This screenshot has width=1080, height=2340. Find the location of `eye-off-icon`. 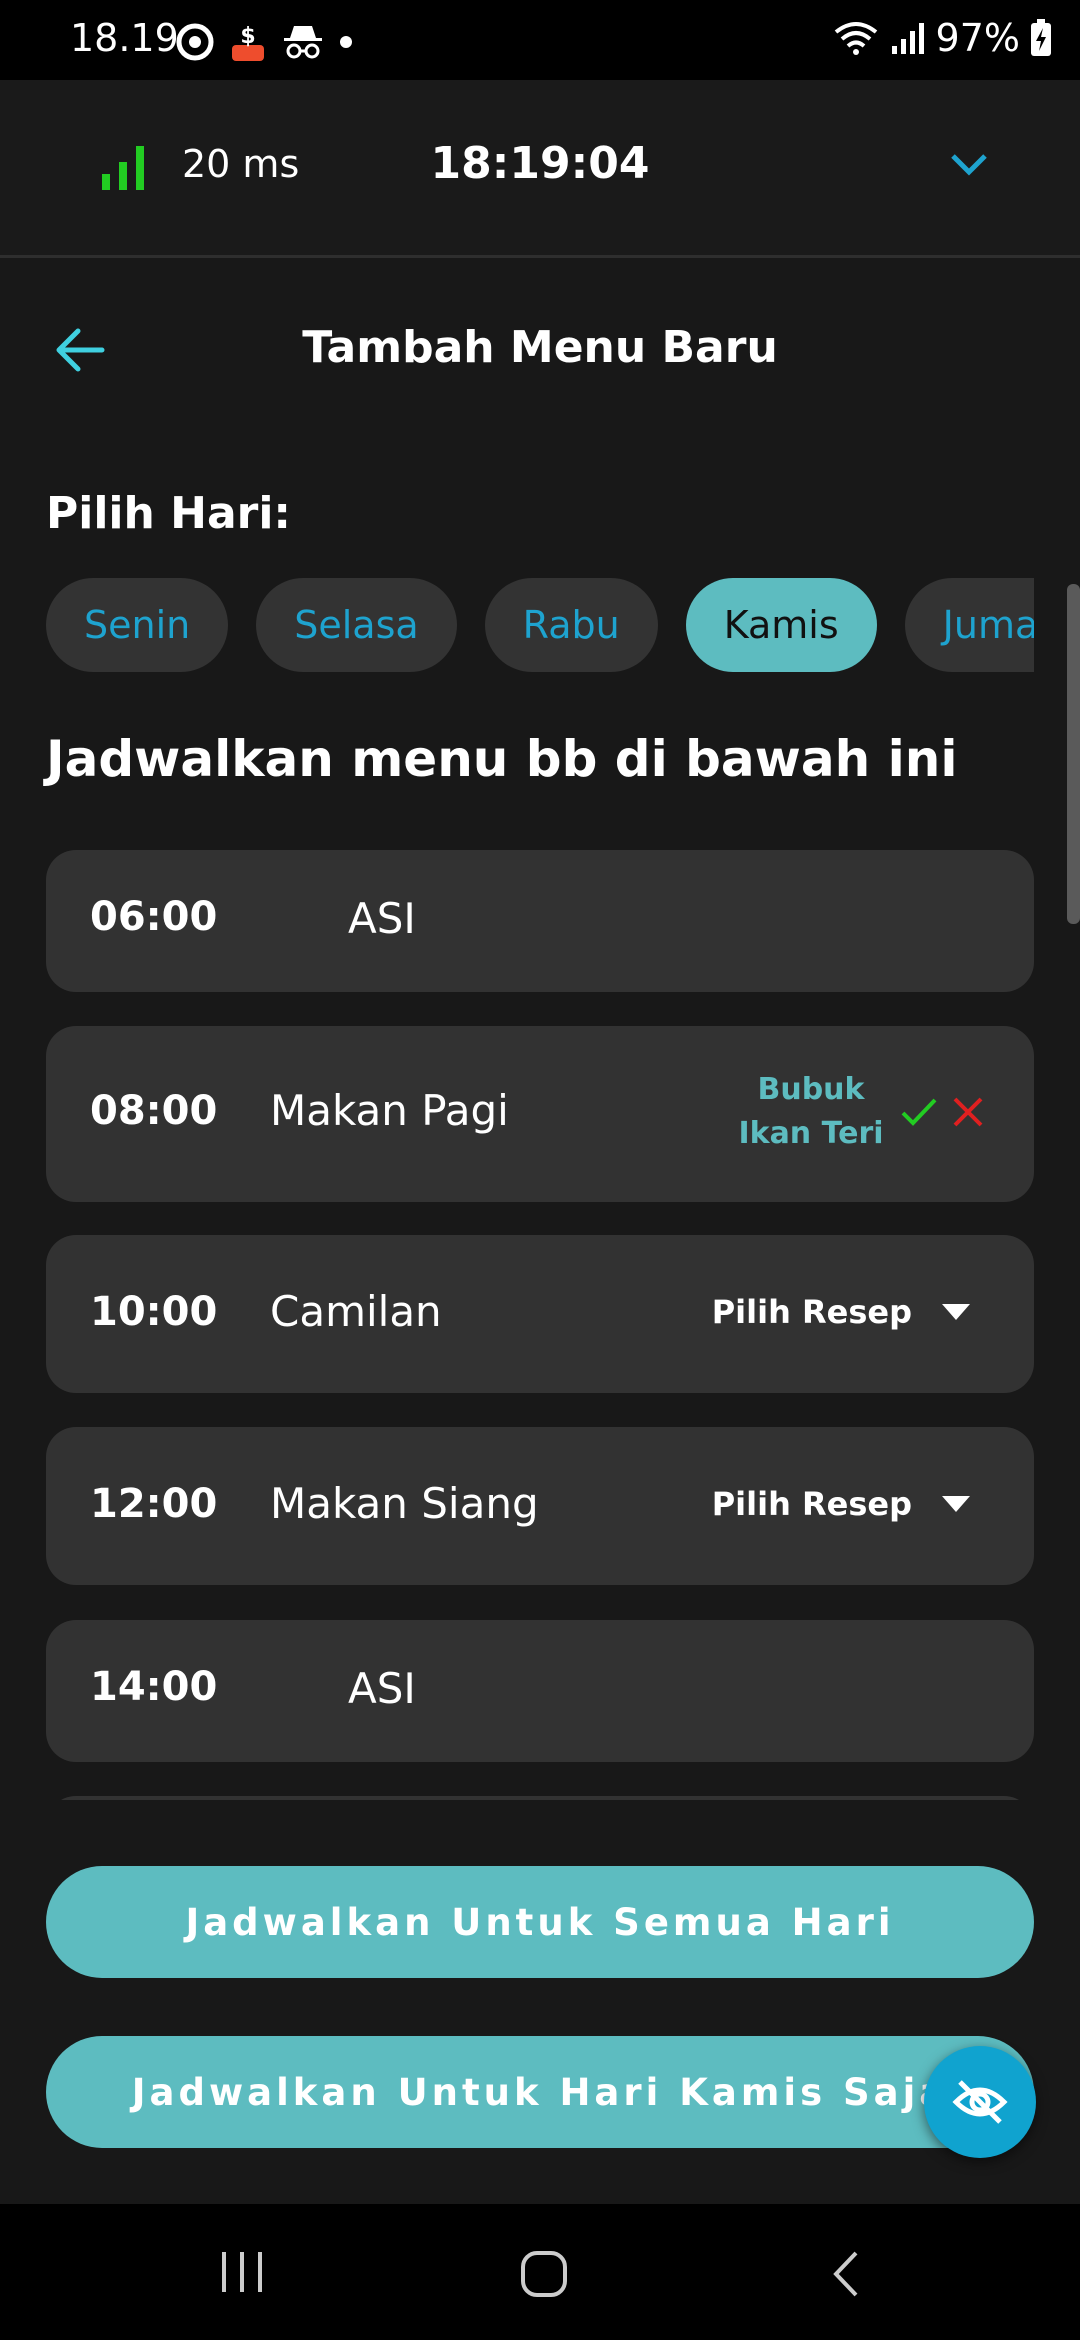

eye-off-icon is located at coordinates (980, 2102).